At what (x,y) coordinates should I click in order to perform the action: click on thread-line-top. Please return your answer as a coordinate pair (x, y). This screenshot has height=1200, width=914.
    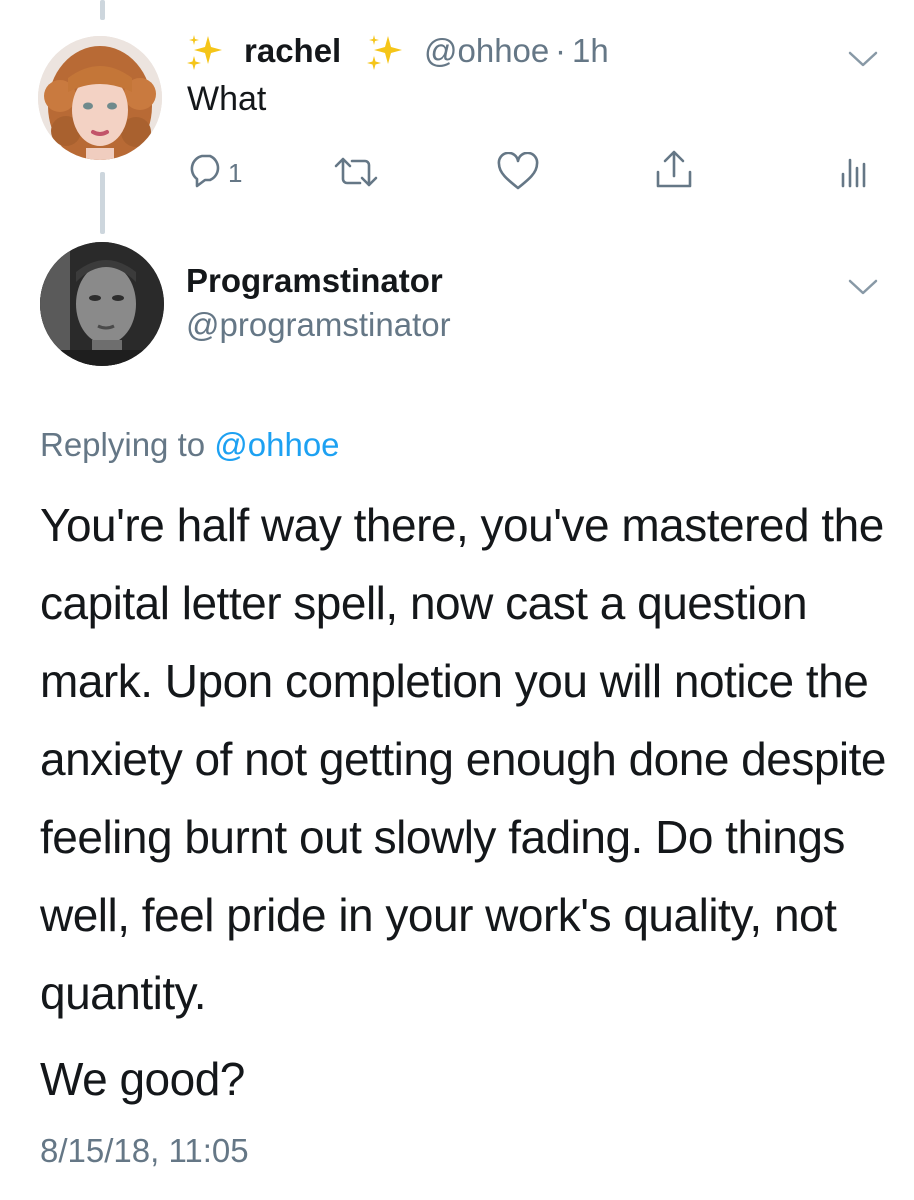
    Looking at the image, I should click on (102, 10).